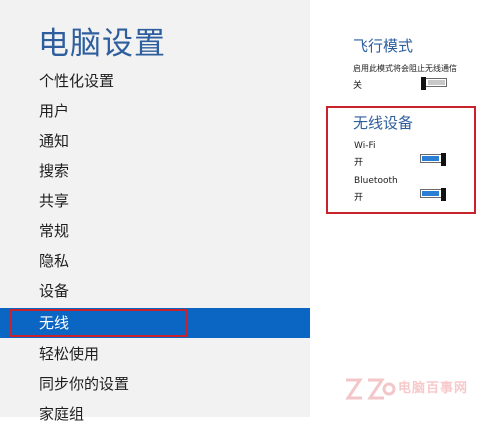 Image resolution: width=500 pixels, height=429 pixels. I want to click on nav-item-label: 常规, so click(54, 231).